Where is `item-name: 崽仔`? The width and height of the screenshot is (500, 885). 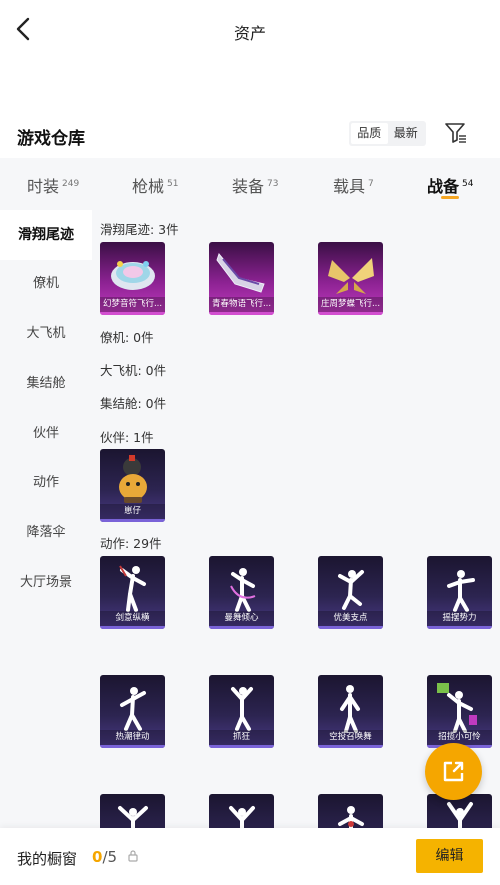 item-name: 崽仔 is located at coordinates (132, 511).